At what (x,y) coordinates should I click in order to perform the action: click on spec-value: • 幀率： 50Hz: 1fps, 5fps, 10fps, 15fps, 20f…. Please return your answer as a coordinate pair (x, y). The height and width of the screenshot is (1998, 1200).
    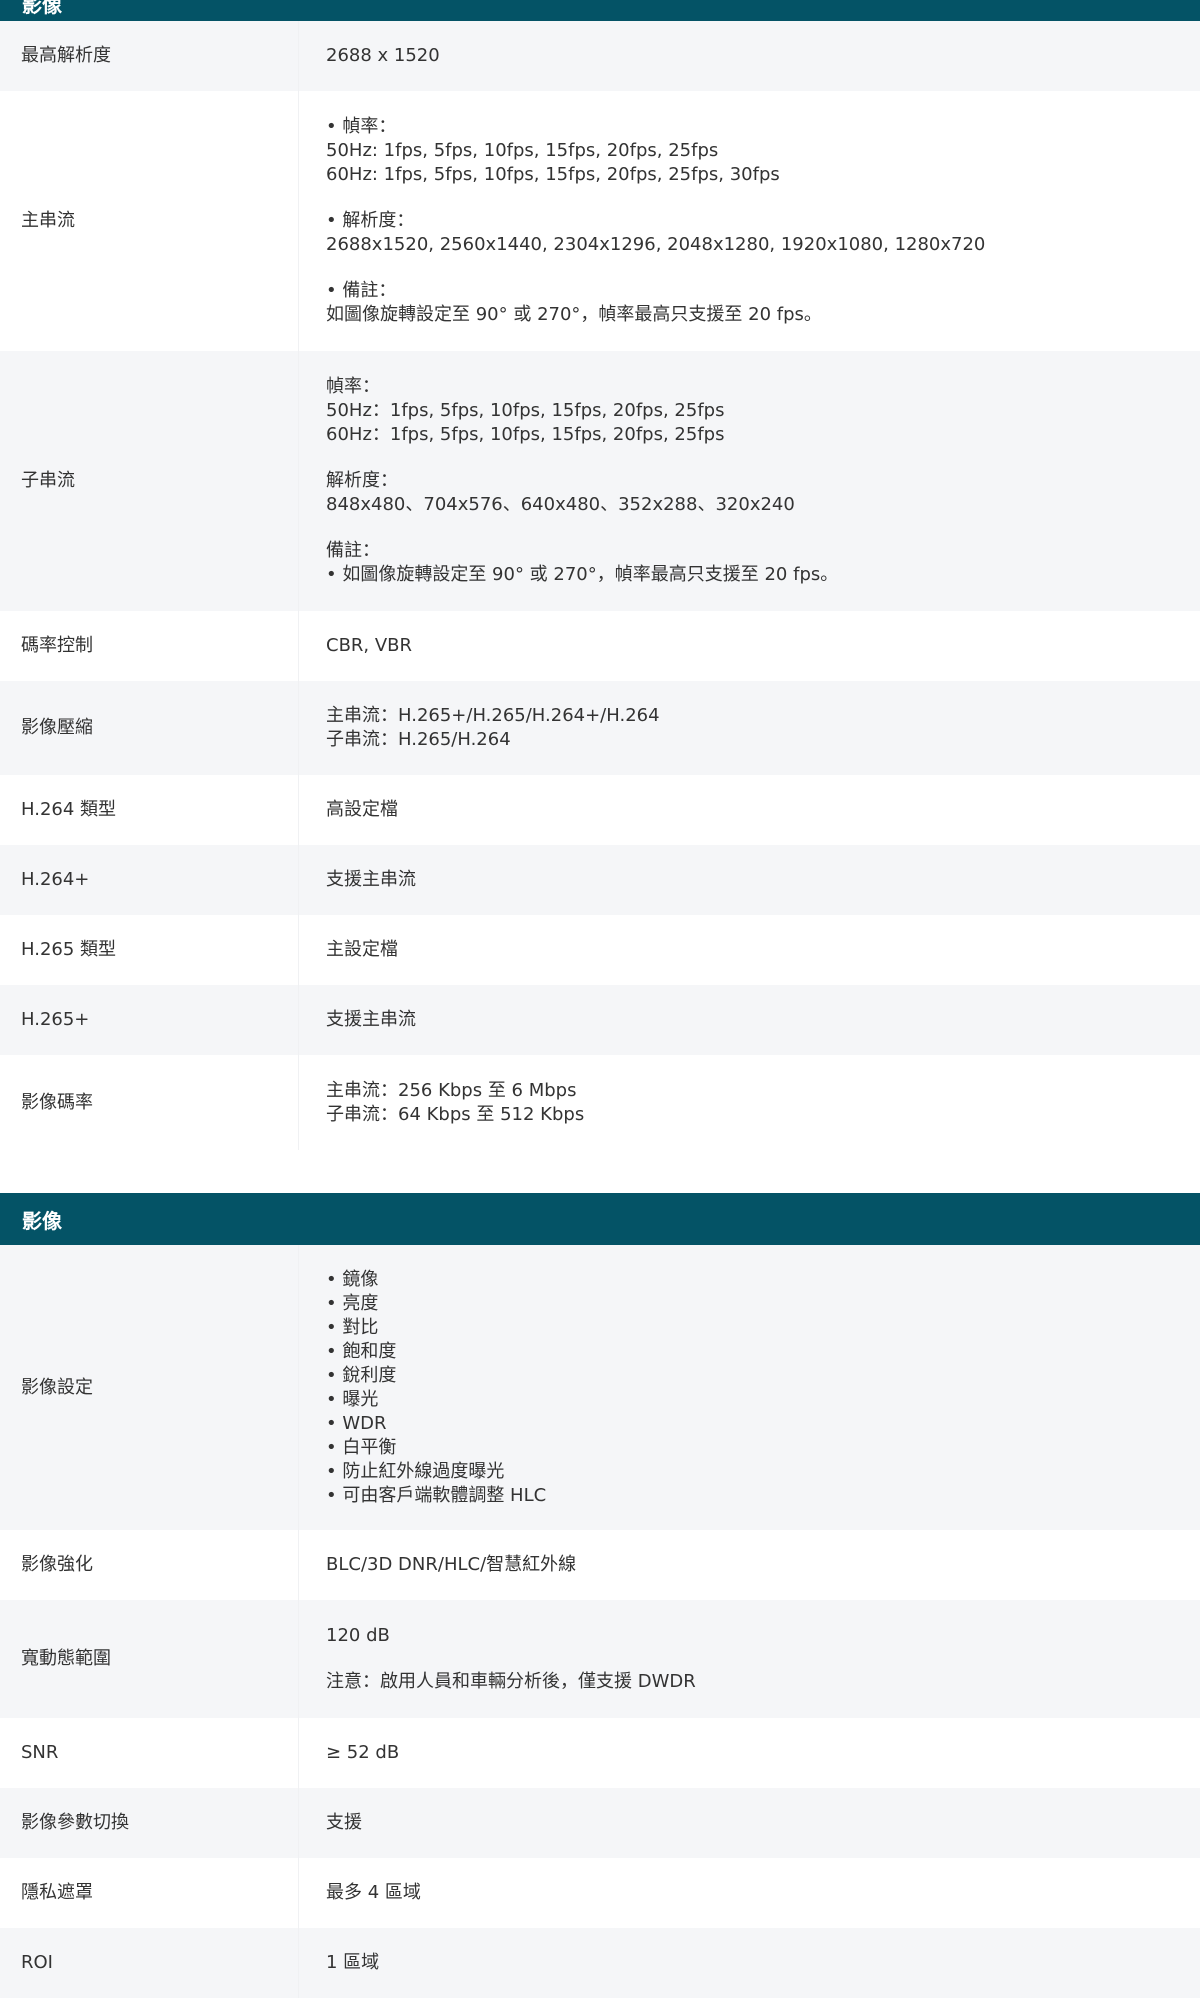
    Looking at the image, I should click on (749, 221).